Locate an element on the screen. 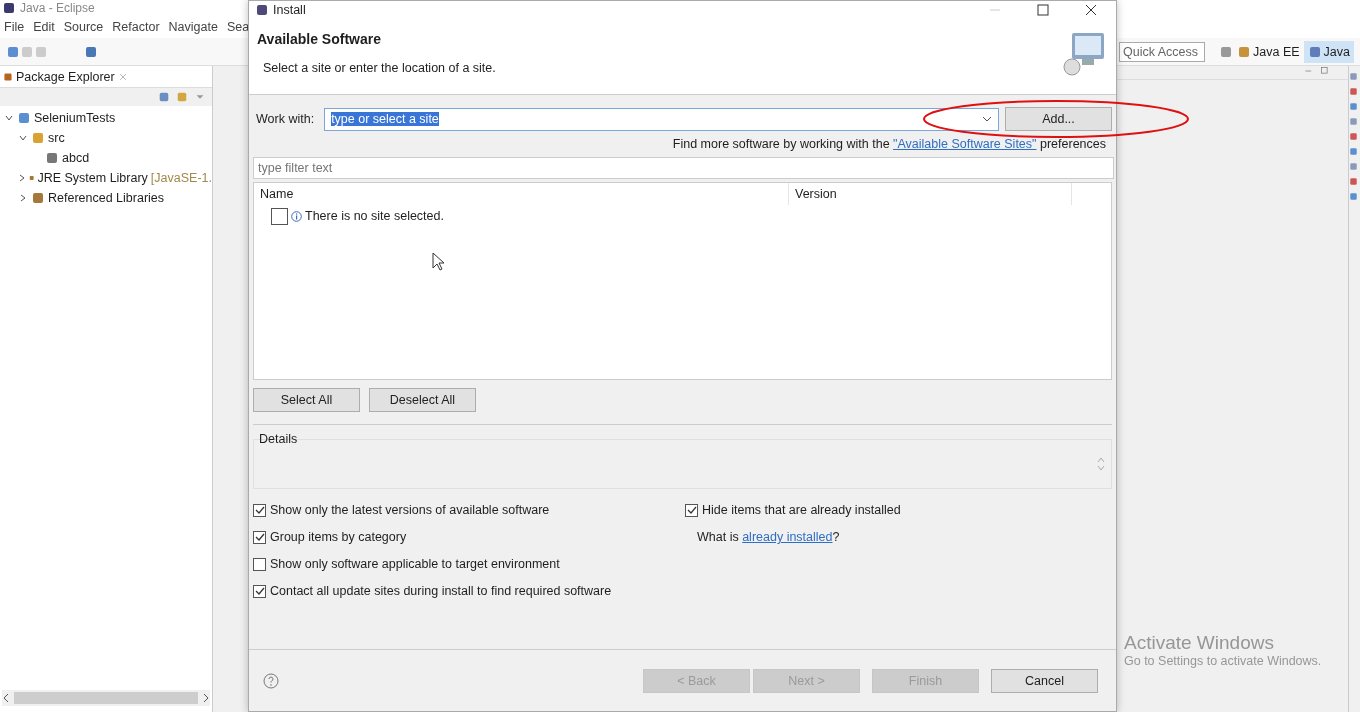 The image size is (1360, 712). tree-item: Referenced Libraries is located at coordinates (106, 198).